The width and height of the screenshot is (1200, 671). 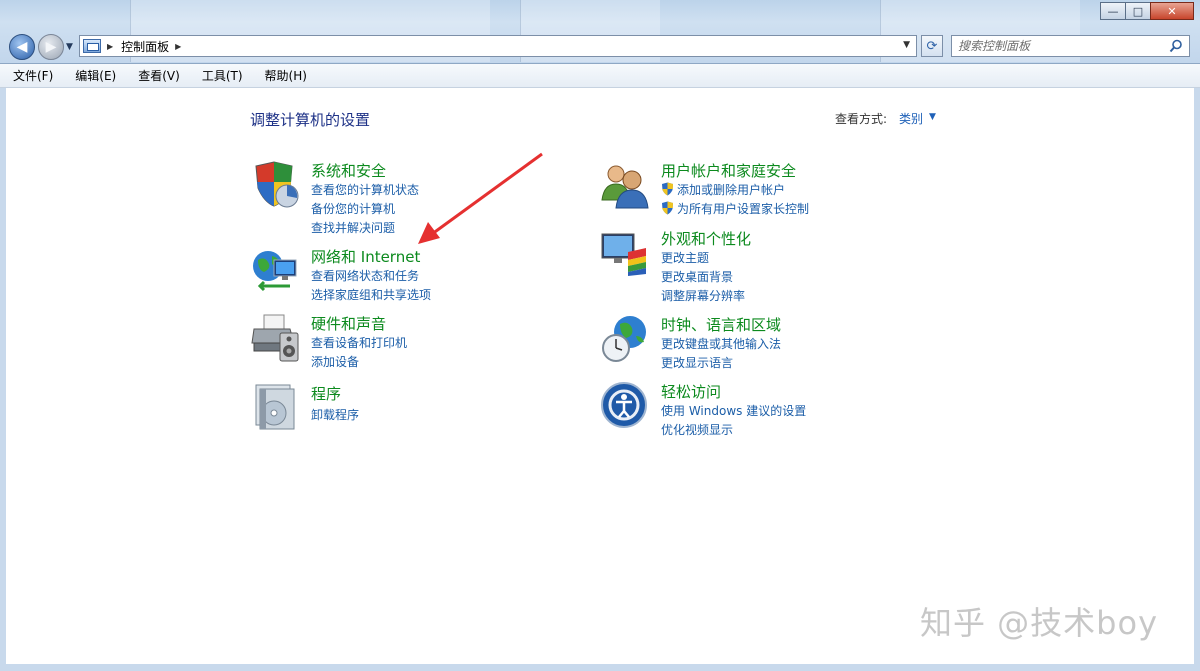 I want to click on view-by-label: 查看方式:, so click(x=861, y=119).